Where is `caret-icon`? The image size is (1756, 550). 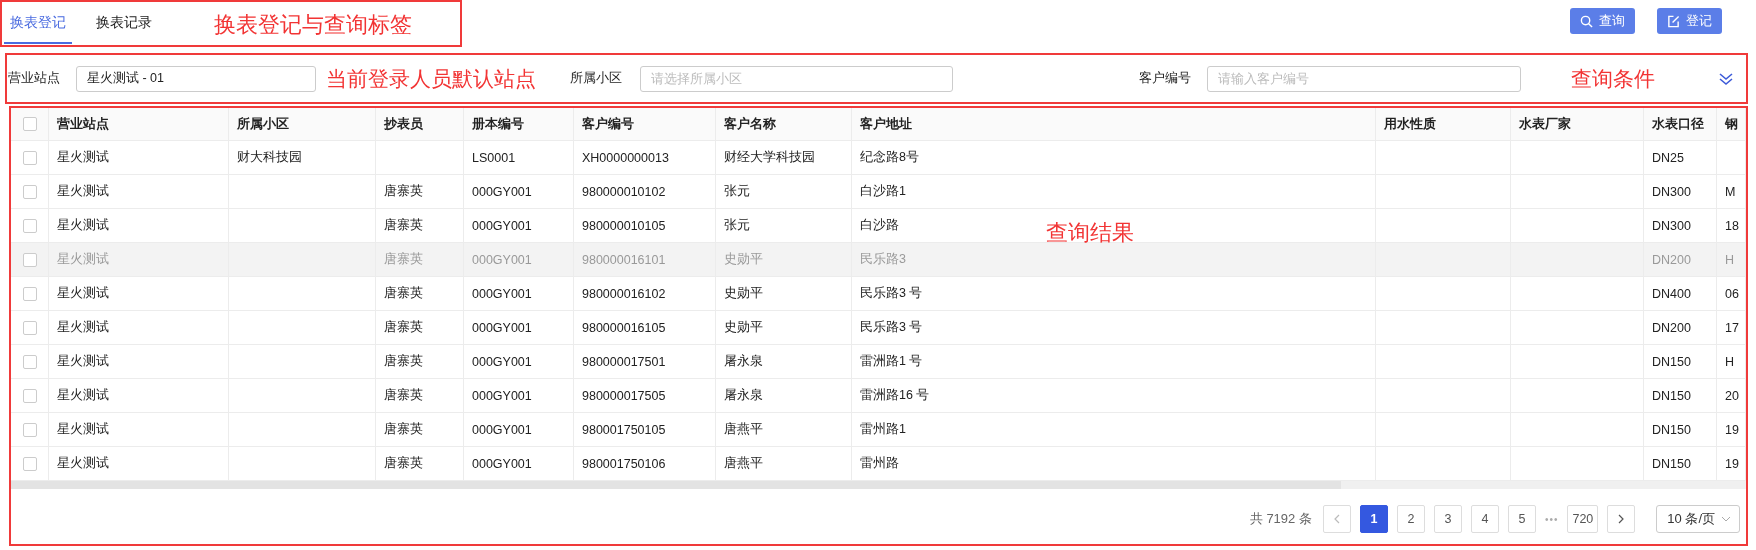
caret-icon is located at coordinates (1726, 519).